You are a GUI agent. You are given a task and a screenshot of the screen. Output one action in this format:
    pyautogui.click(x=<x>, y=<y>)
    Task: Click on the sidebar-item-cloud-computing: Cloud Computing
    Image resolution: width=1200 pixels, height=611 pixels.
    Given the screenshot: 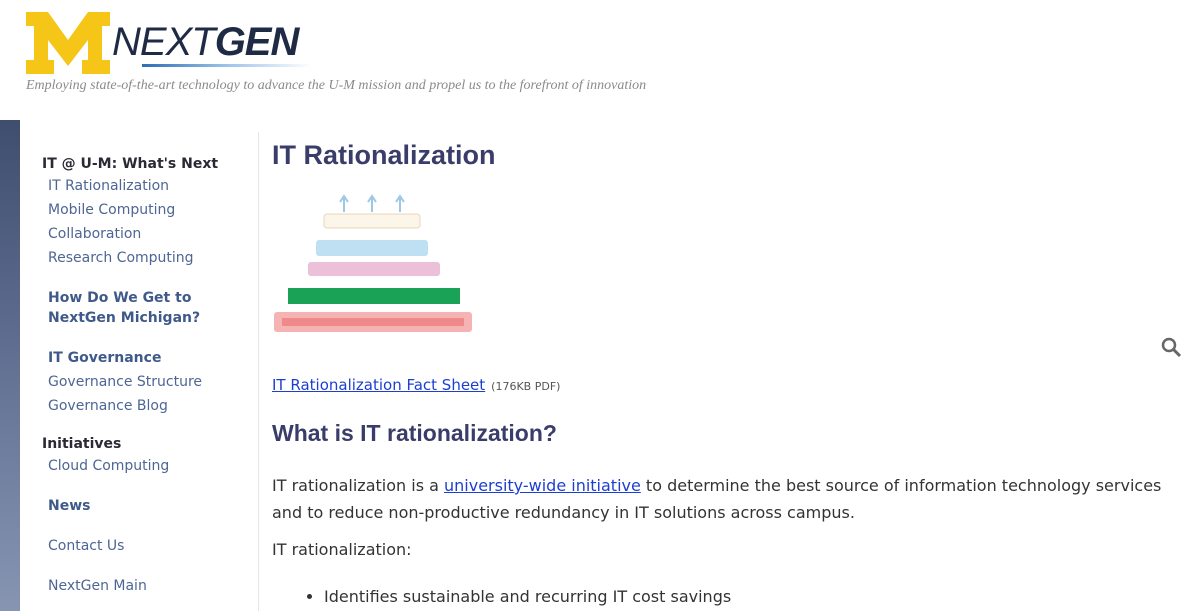 What is the action you would take?
    pyautogui.click(x=108, y=466)
    